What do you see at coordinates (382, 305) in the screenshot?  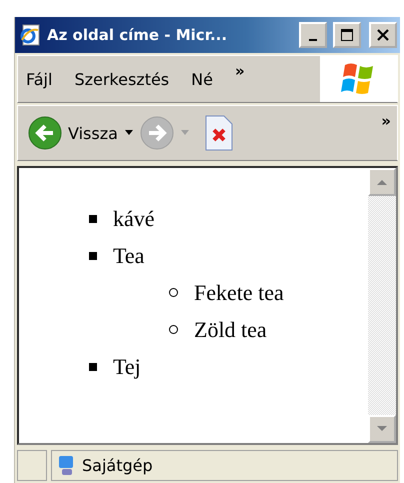 I see `scrollbar` at bounding box center [382, 305].